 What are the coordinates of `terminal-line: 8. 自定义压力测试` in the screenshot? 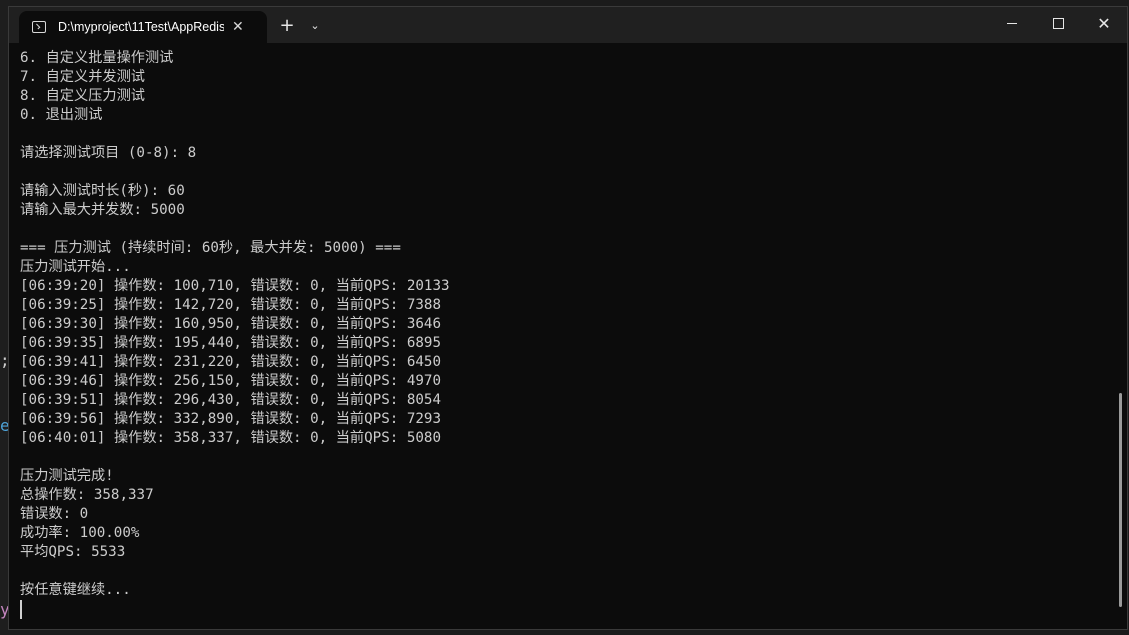 It's located at (82, 96).